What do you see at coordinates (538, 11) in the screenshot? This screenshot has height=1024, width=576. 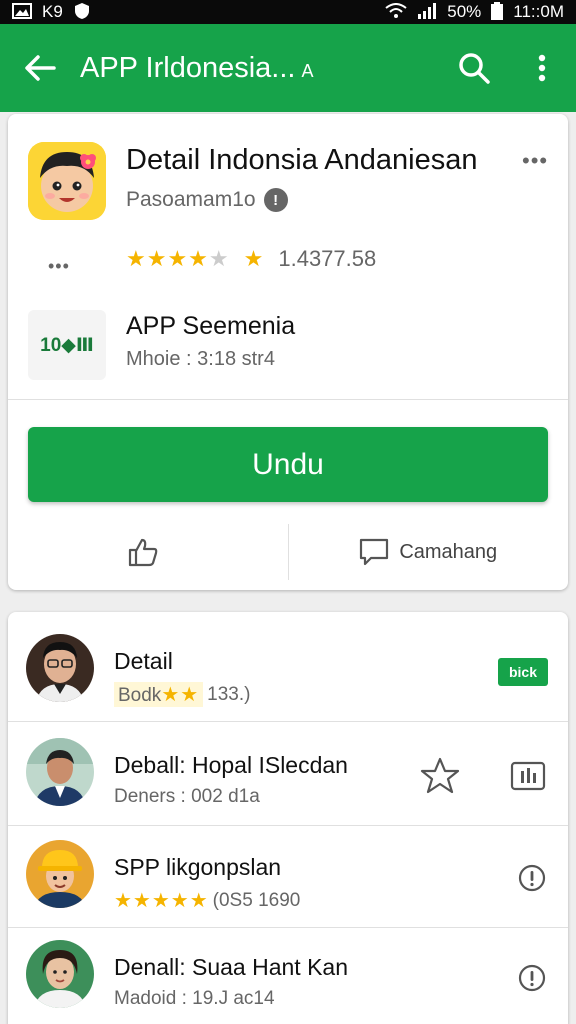 I see `clock: 11::0M` at bounding box center [538, 11].